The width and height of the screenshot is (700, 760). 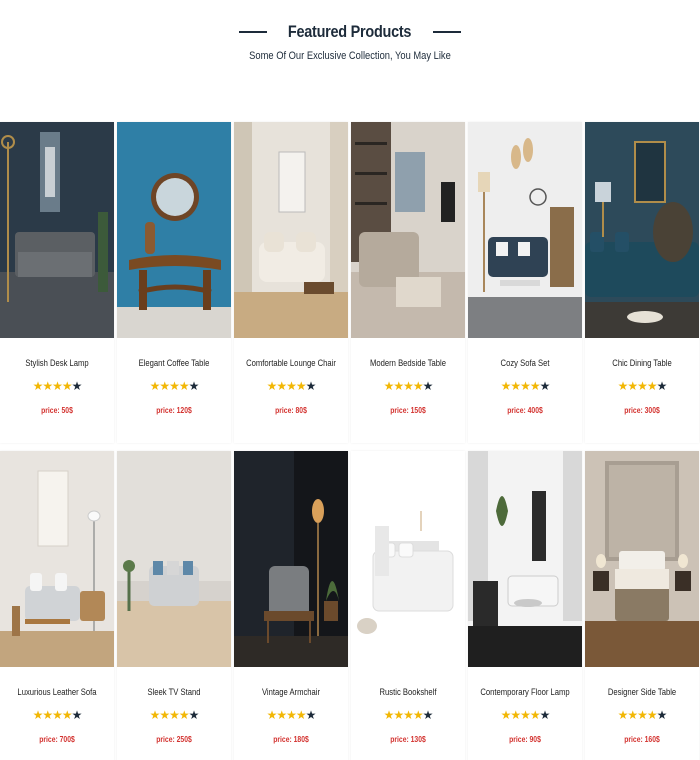 I want to click on product-name: Contemporary Floor Lamp, so click(x=525, y=692).